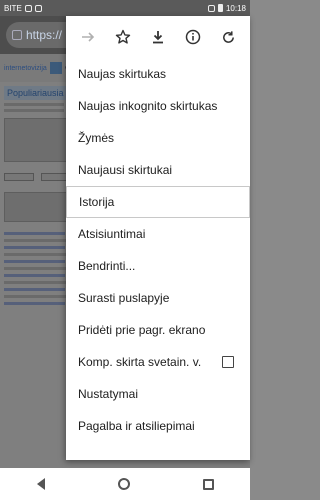  Describe the element at coordinates (158, 138) in the screenshot. I see `menu-item-bookmarks: Žymės` at that location.